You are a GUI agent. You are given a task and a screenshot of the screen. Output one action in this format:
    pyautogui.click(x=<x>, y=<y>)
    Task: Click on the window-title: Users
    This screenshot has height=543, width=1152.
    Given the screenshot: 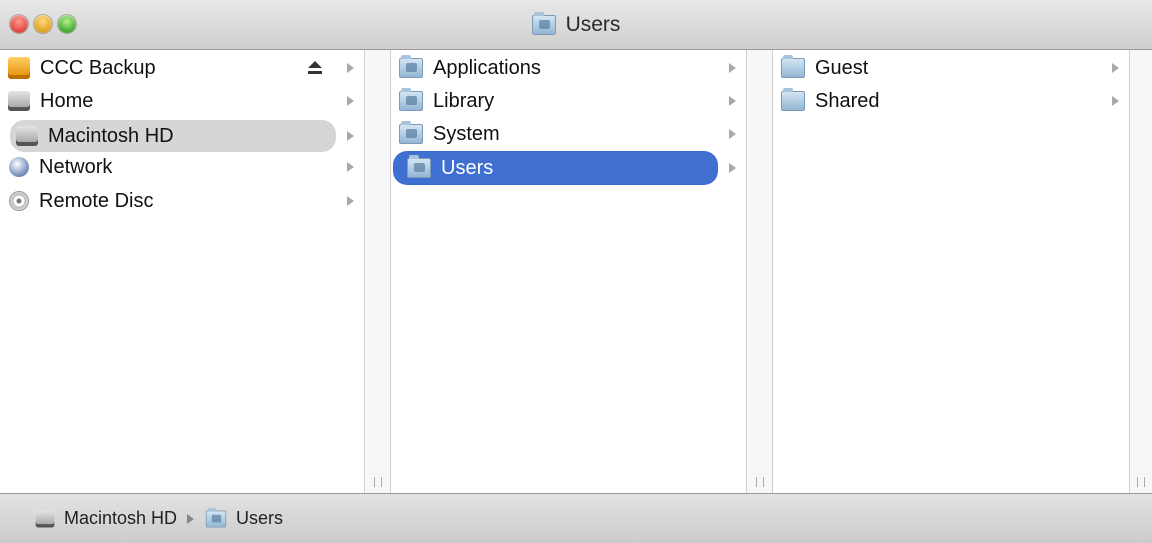 What is the action you would take?
    pyautogui.click(x=576, y=25)
    